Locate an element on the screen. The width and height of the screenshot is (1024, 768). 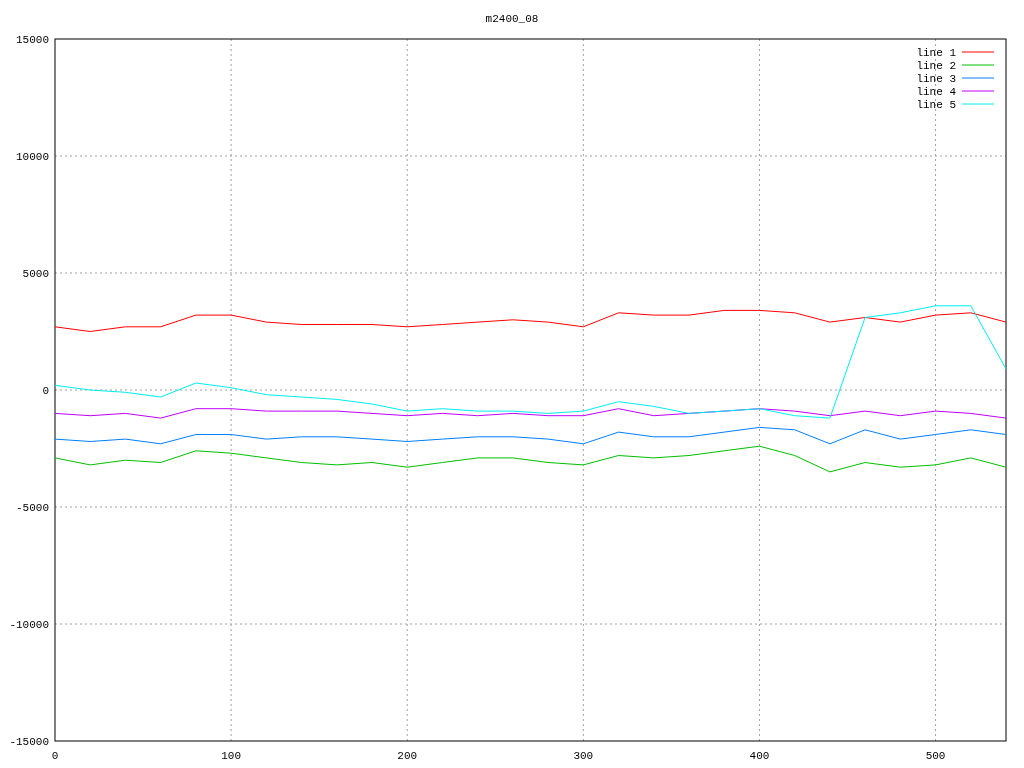
y-tick-label: 5000 is located at coordinates (35, 274).